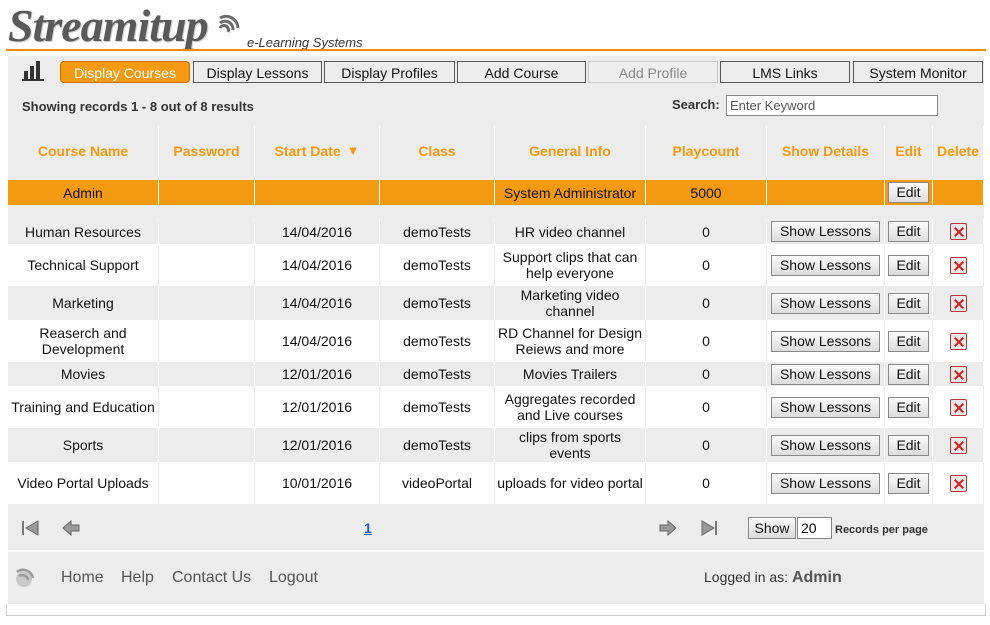  Describe the element at coordinates (83, 192) in the screenshot. I see `cell-course-name: Admin` at that location.